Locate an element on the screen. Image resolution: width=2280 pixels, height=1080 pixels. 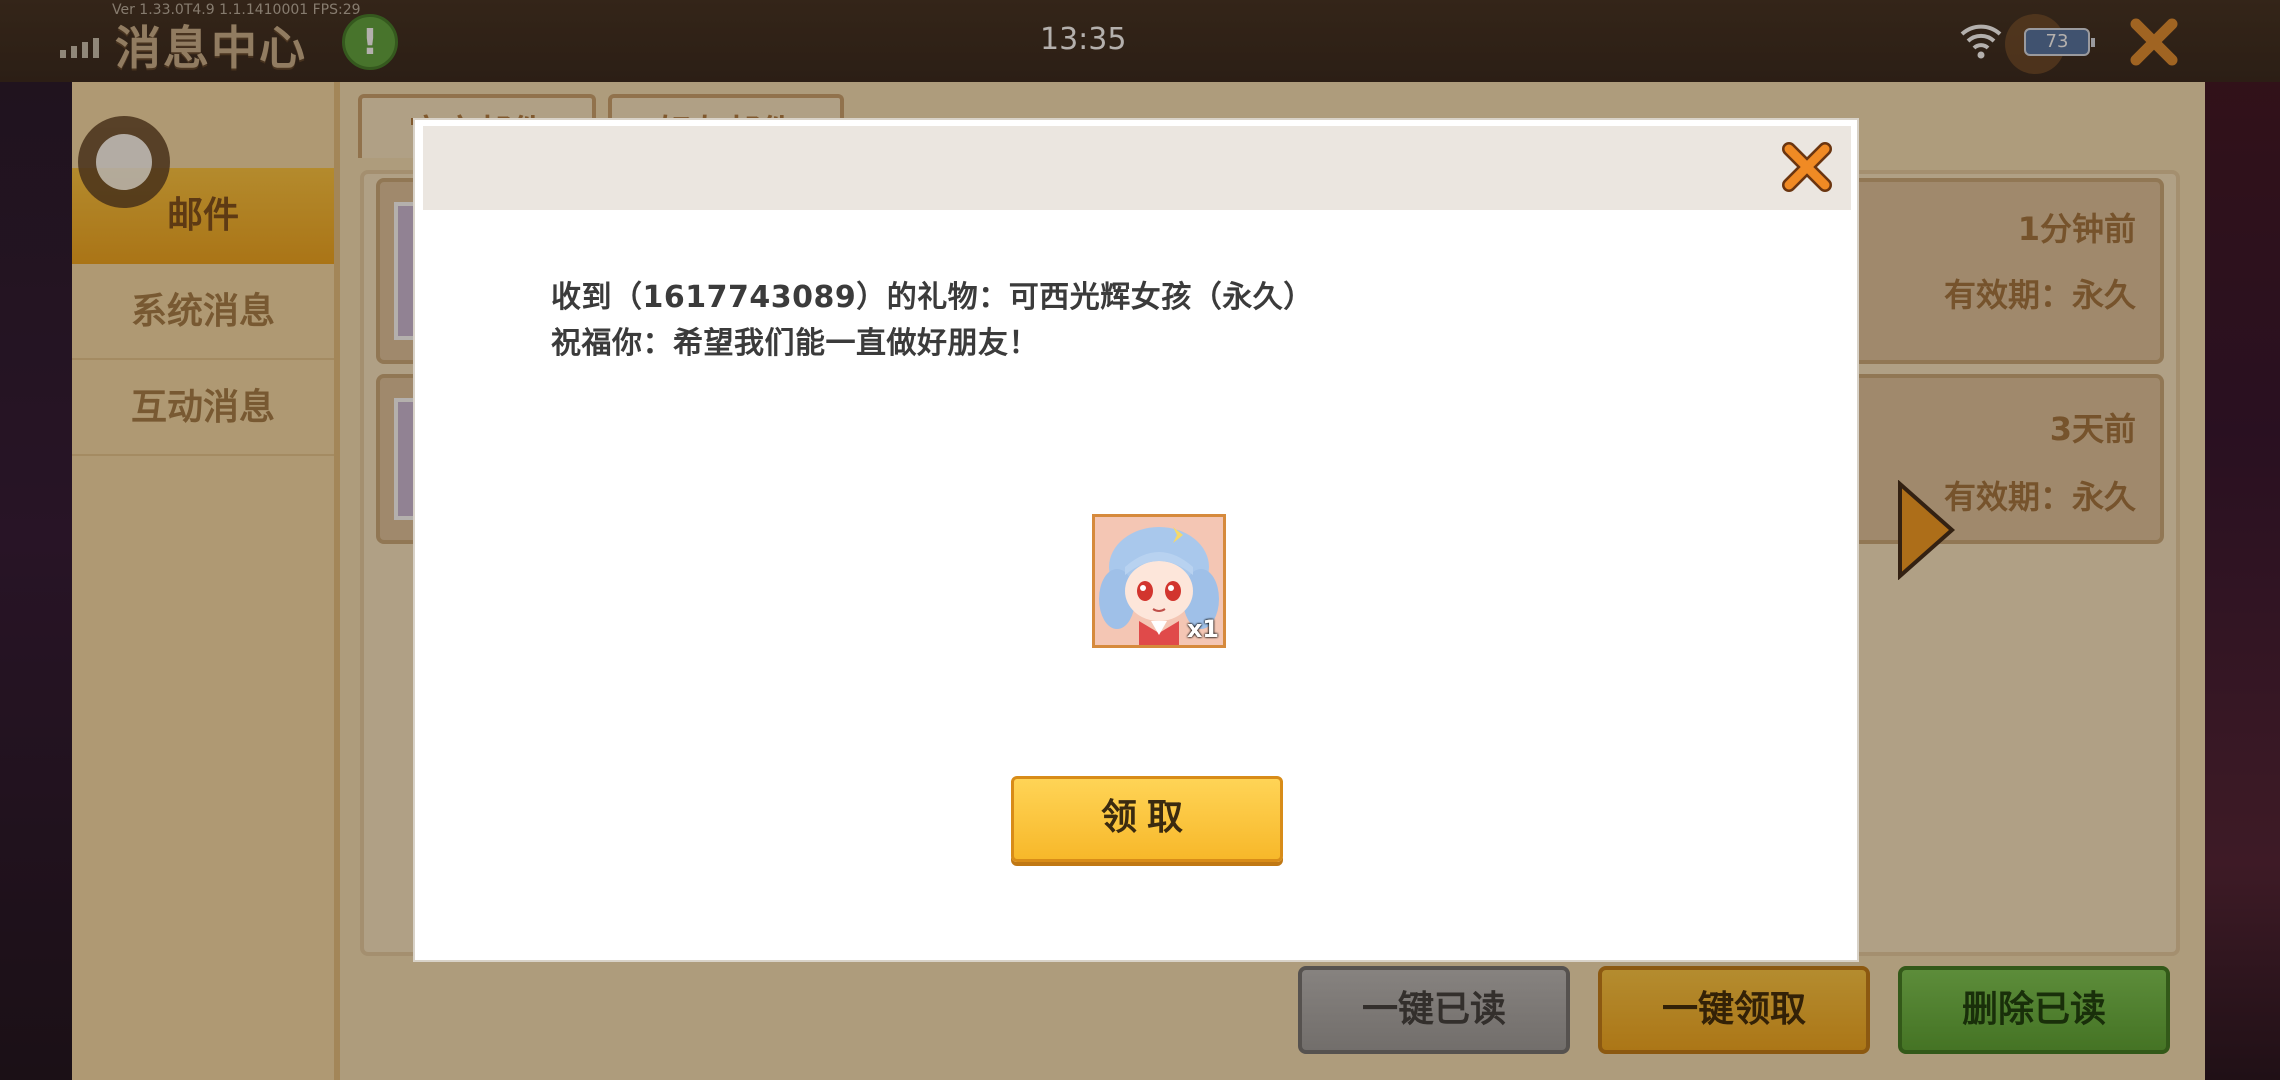
dialog-close-icon is located at coordinates (1807, 167).